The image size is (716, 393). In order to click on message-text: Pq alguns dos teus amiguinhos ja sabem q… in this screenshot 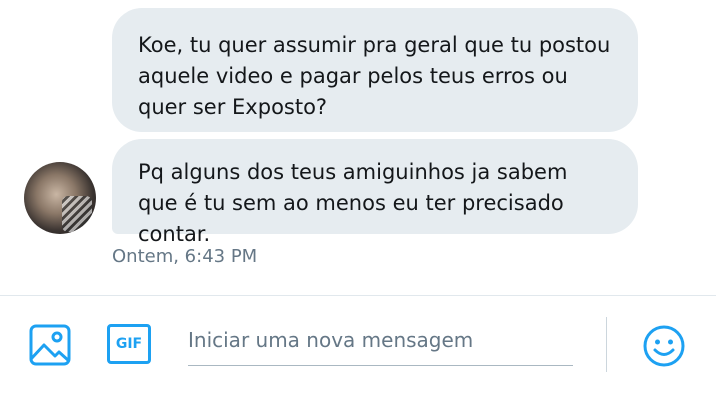, I will do `click(353, 203)`.